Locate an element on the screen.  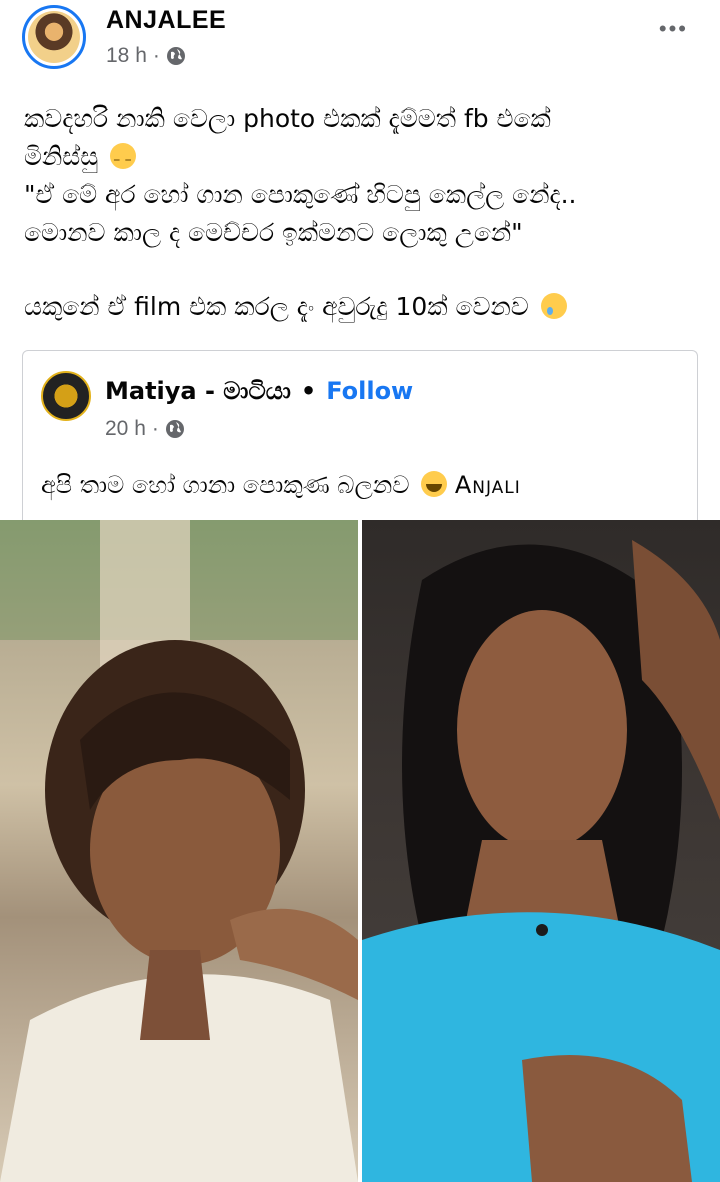
post-header: ANJALEE 18 h · ••• is located at coordinates (360, 45).